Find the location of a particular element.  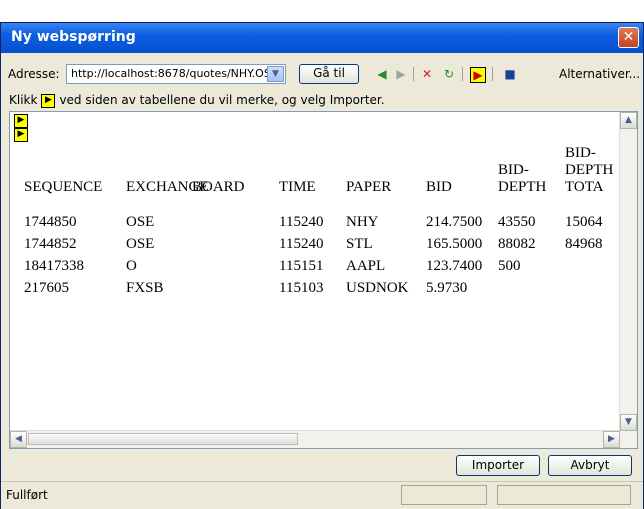

table-cell: 1744852 is located at coordinates (50, 244).